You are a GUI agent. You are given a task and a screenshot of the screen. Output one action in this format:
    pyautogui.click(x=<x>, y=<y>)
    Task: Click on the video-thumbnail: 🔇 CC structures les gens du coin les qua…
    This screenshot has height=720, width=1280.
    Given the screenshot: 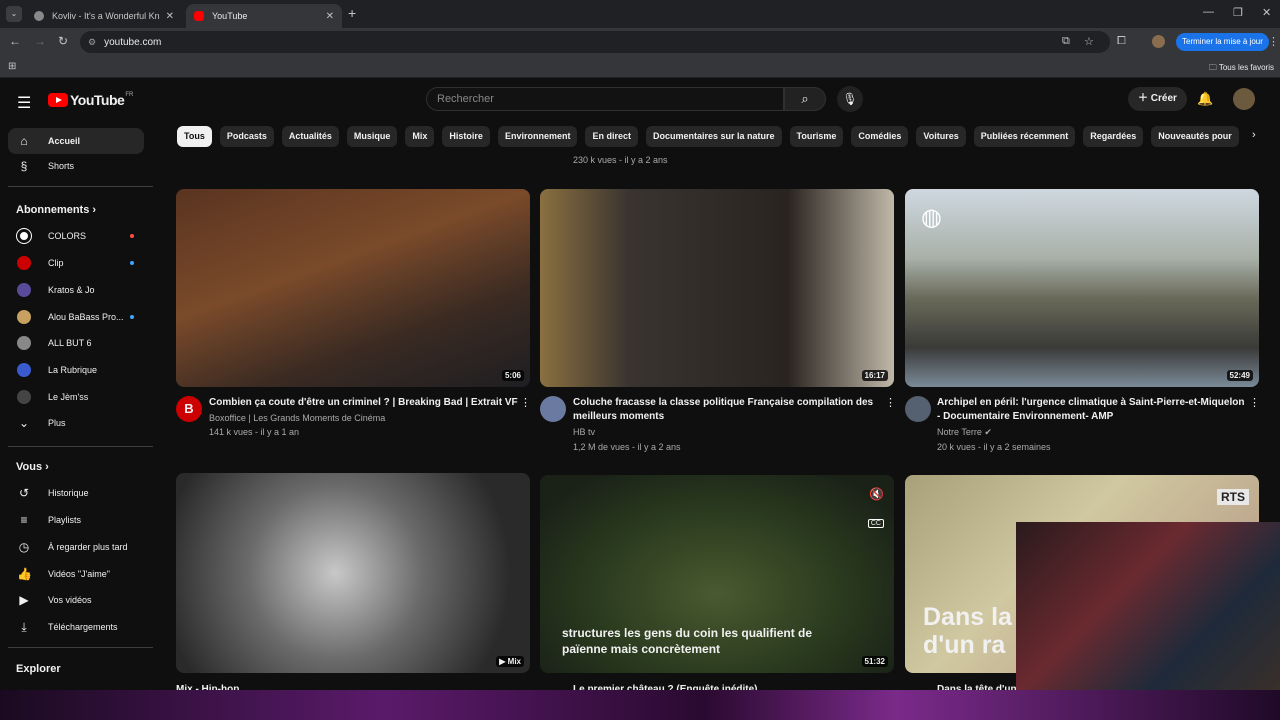 What is the action you would take?
    pyautogui.click(x=717, y=574)
    